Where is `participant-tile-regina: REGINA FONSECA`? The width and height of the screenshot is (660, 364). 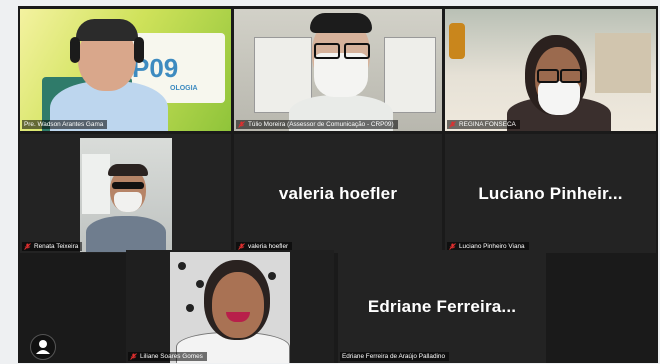 participant-tile-regina: REGINA FONSECA is located at coordinates (550, 70).